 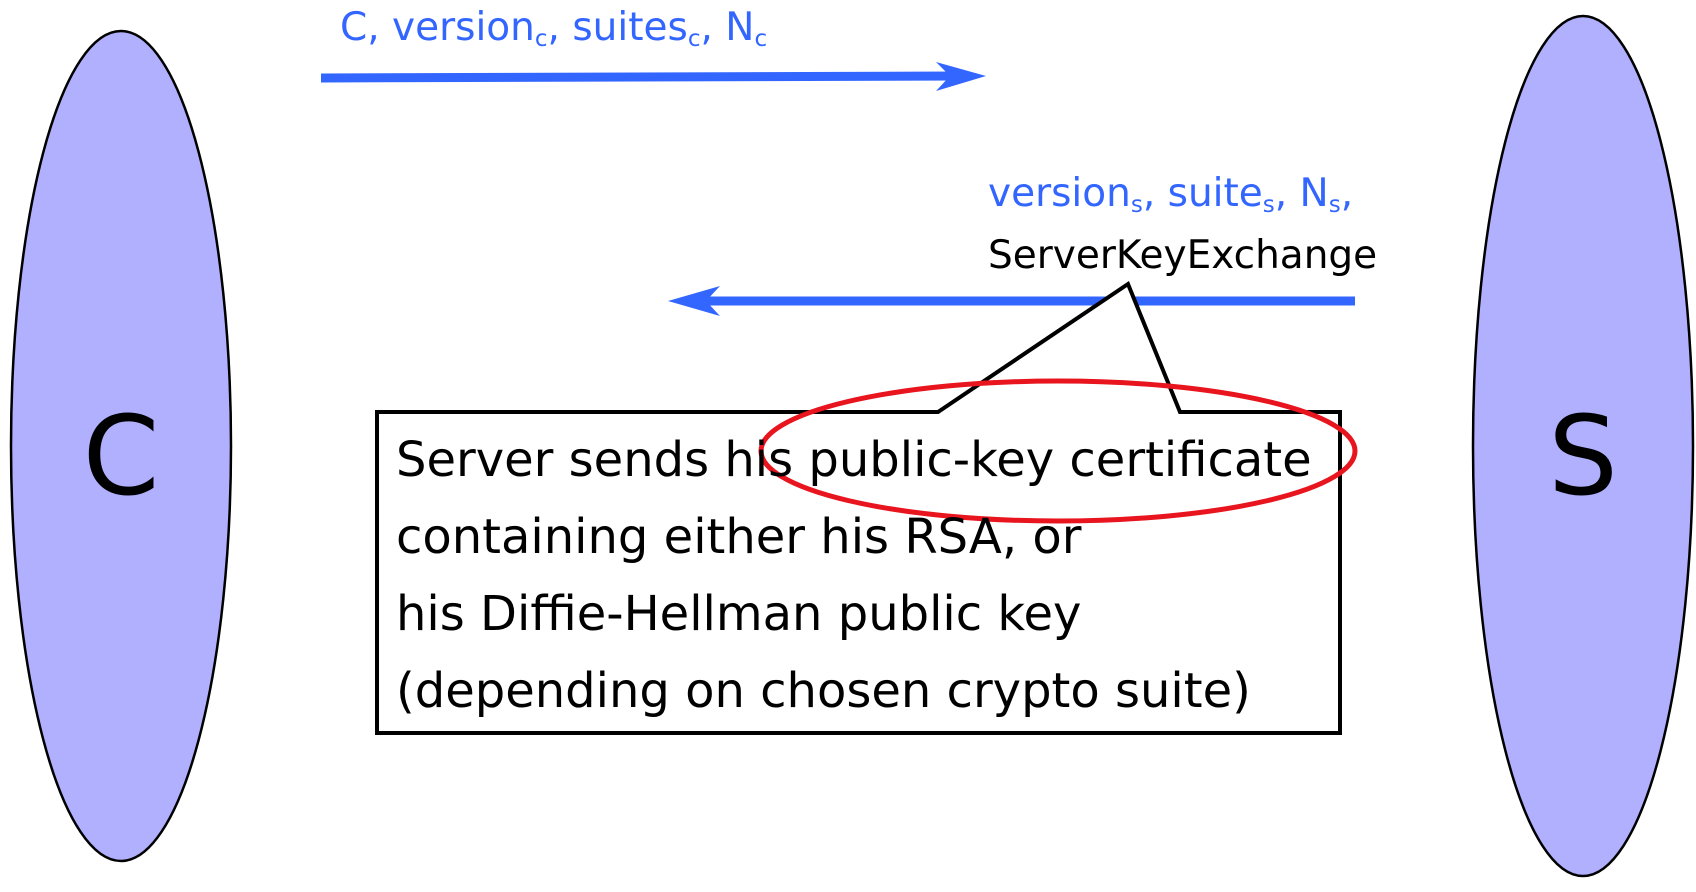 What do you see at coordinates (617, 27) in the screenshot?
I see `client-hello-part: , suites` at bounding box center [617, 27].